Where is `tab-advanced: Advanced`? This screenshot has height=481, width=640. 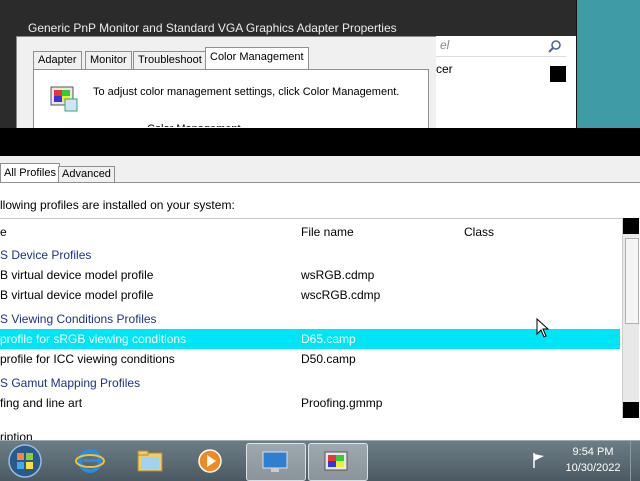 tab-advanced: Advanced is located at coordinates (86, 174).